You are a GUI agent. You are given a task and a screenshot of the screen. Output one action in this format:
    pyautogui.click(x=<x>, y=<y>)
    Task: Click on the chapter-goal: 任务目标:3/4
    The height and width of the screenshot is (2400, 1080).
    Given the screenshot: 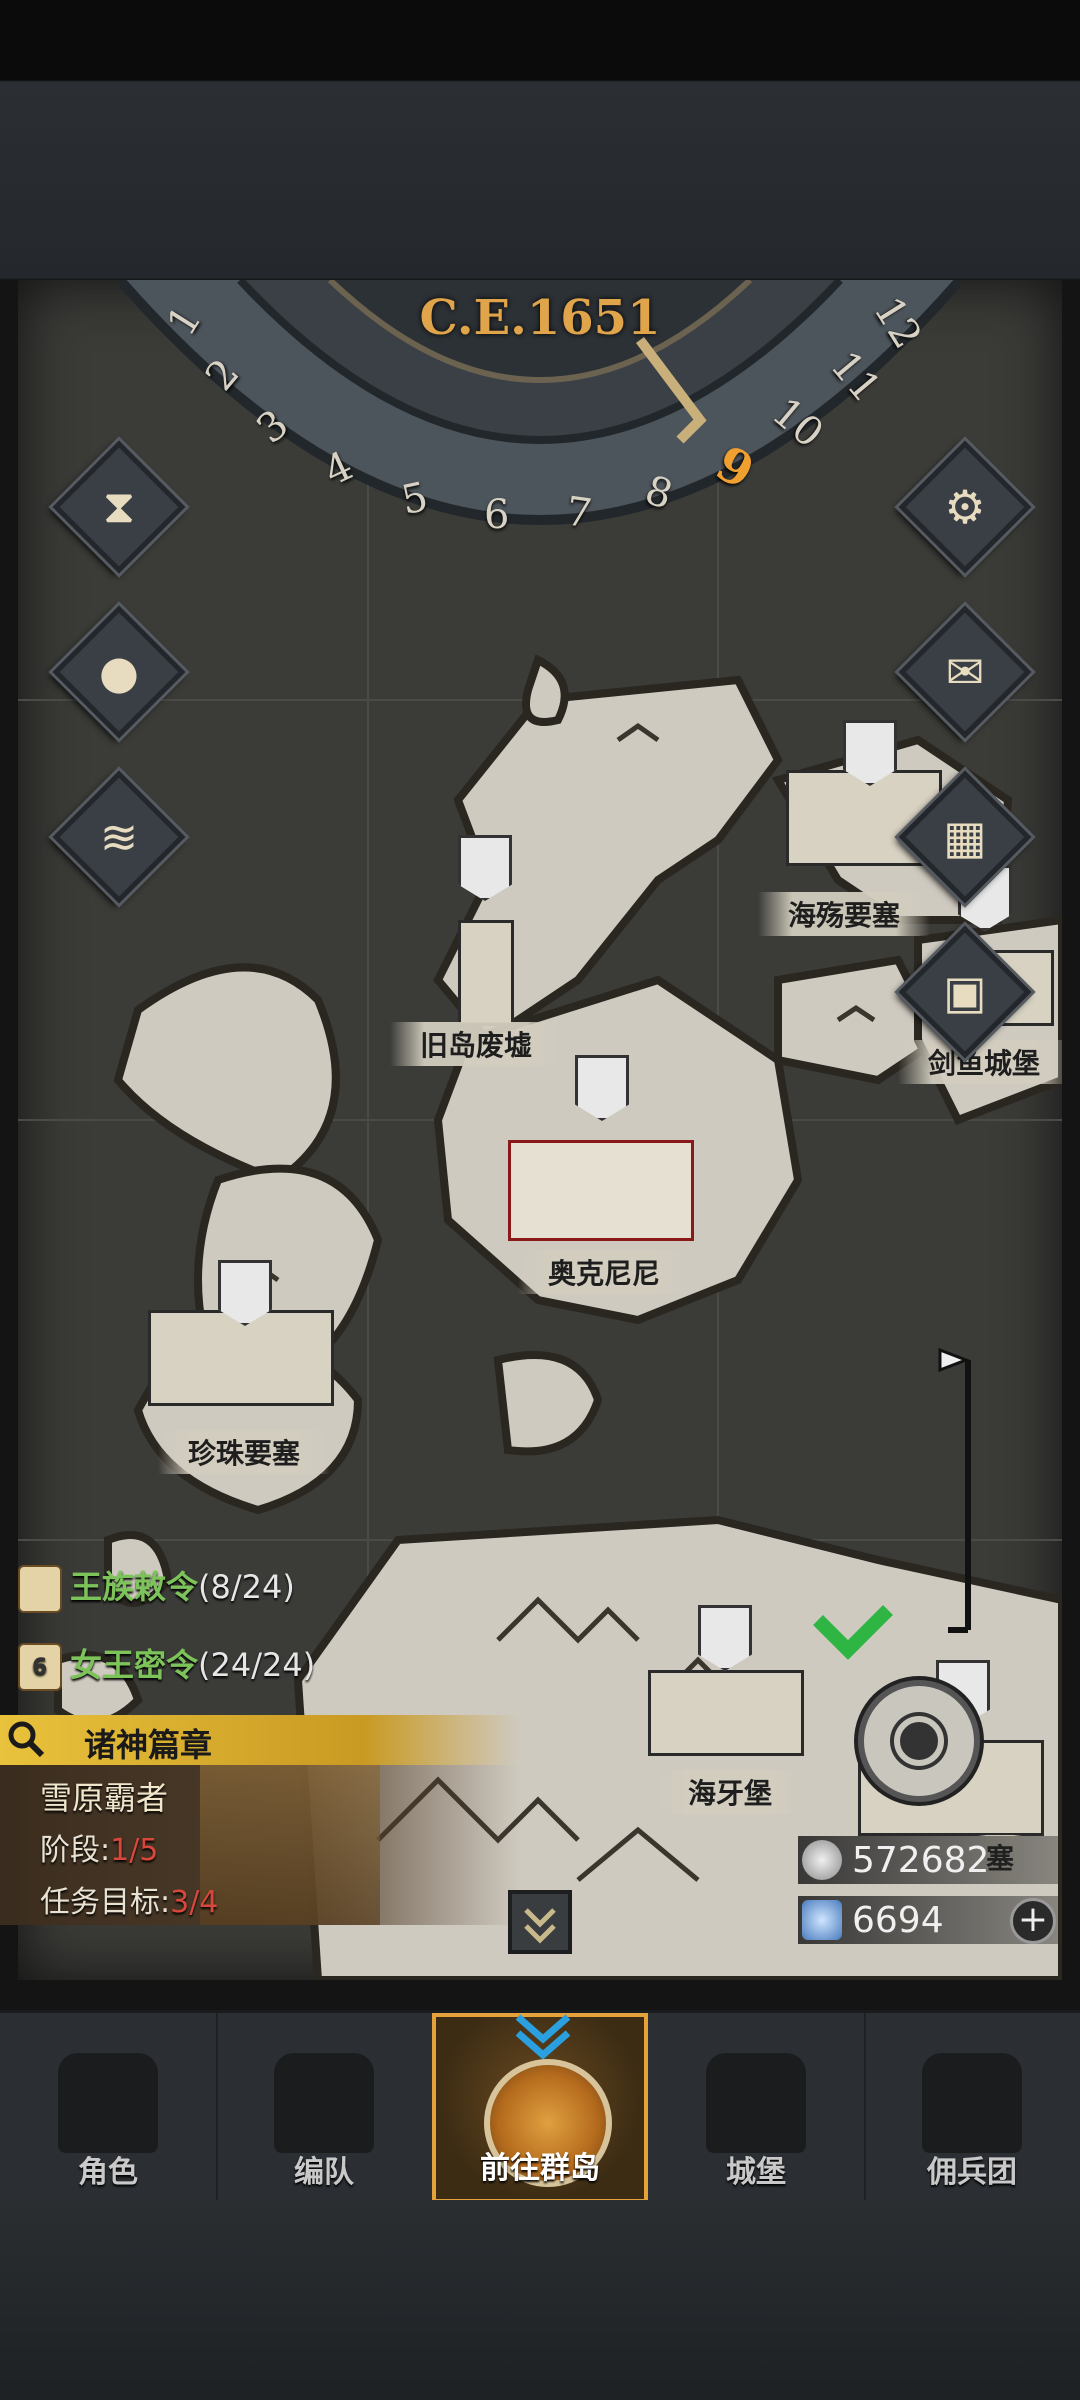 What is the action you would take?
    pyautogui.click(x=129, y=1899)
    